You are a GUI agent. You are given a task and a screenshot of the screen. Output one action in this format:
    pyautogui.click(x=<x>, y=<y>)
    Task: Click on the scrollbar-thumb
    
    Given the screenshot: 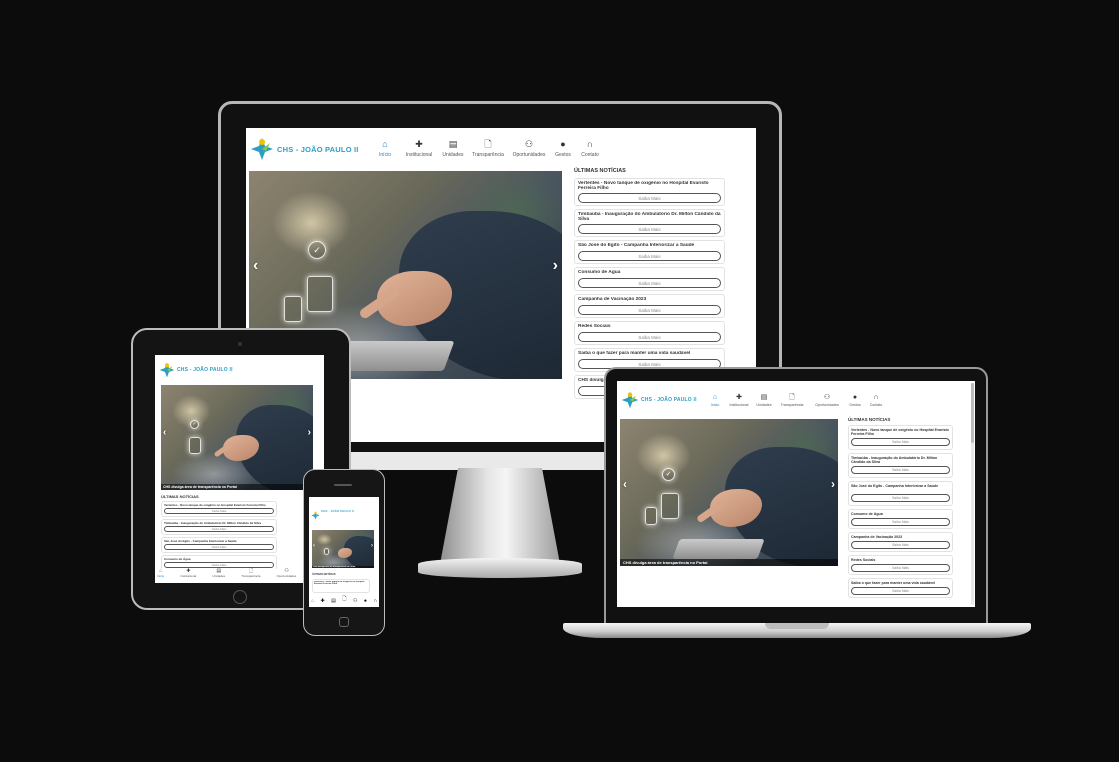 What is the action you would take?
    pyautogui.click(x=972, y=413)
    